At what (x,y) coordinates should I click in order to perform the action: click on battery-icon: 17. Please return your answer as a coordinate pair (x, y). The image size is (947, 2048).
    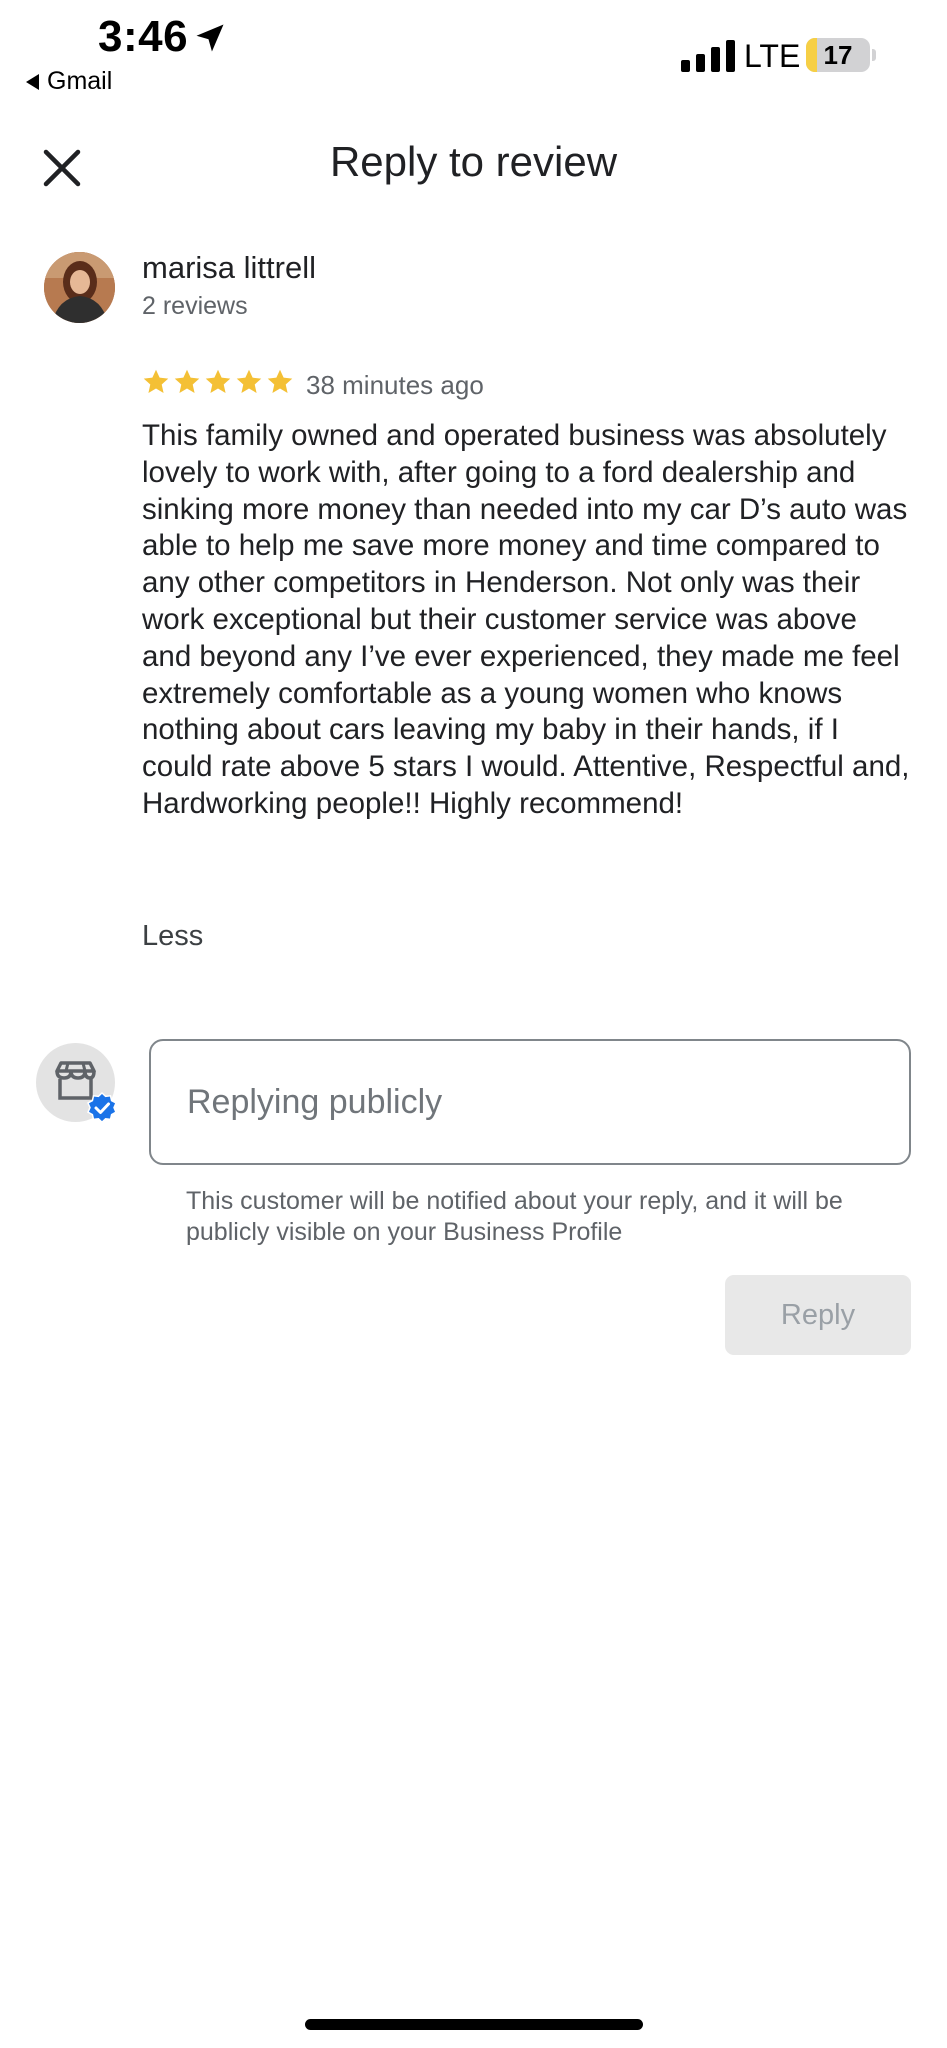
    Looking at the image, I should click on (838, 55).